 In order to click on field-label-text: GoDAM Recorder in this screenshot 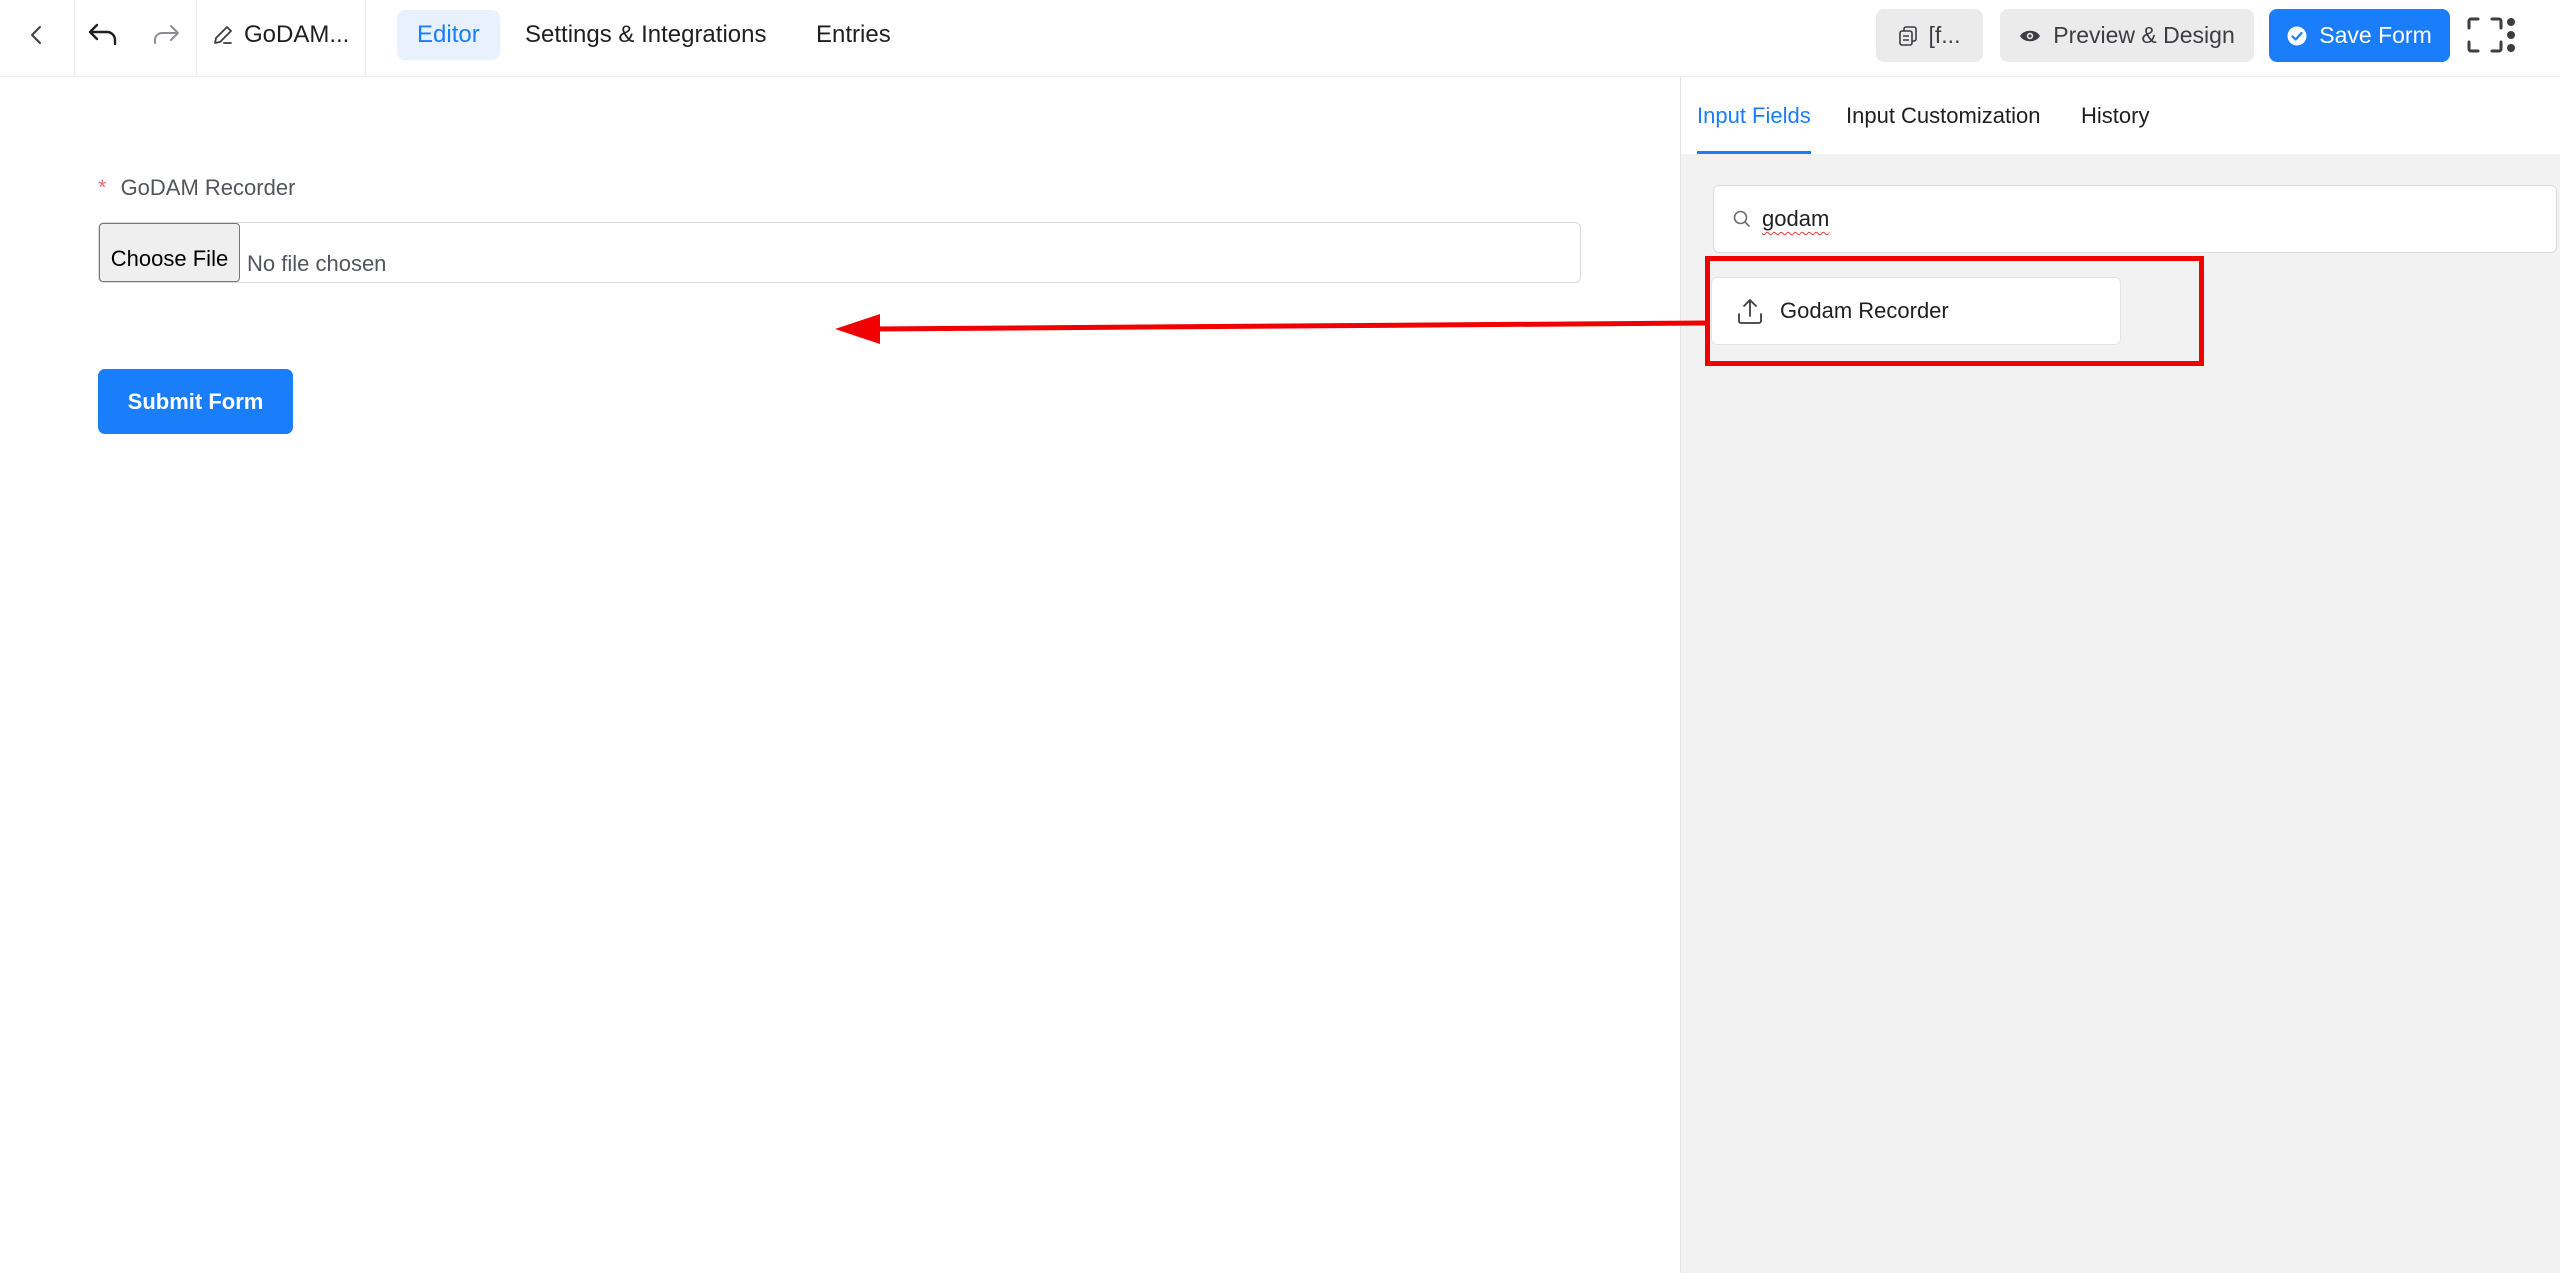, I will do `click(208, 187)`.